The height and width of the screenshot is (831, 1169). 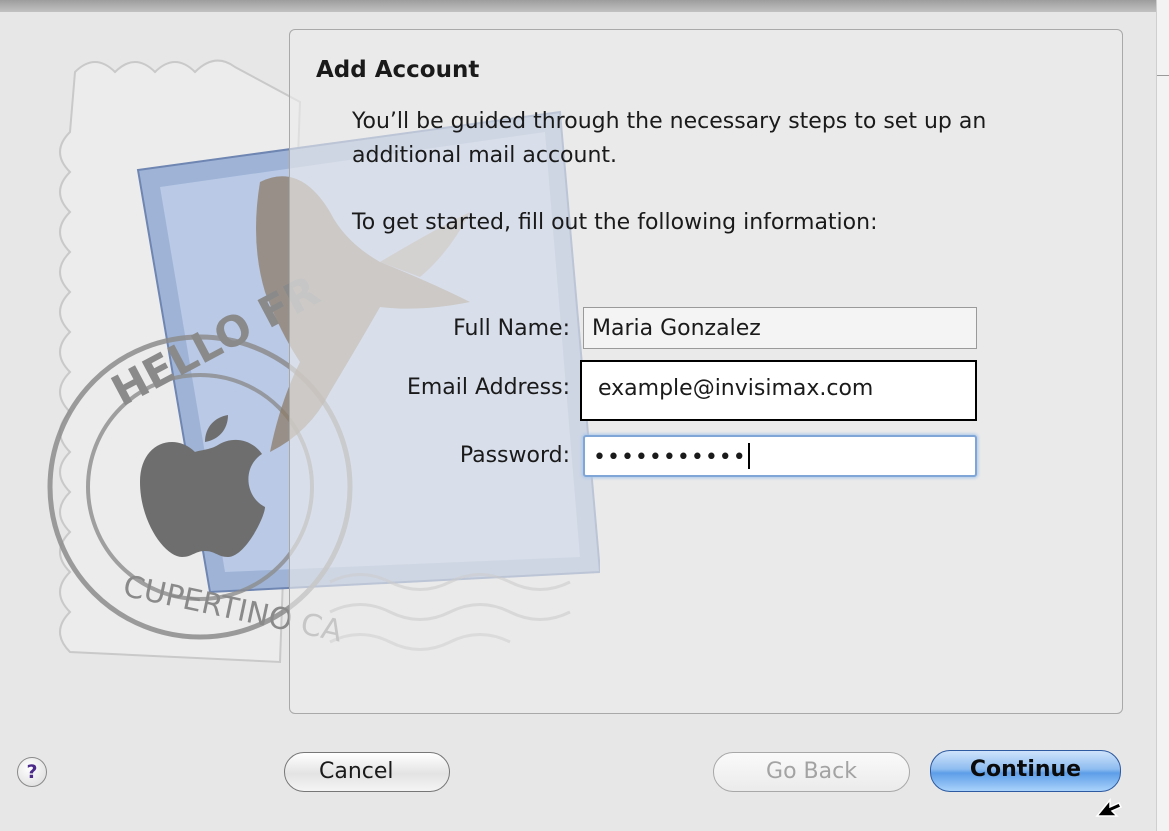 What do you see at coordinates (32, 772) in the screenshot?
I see `help-button: ?` at bounding box center [32, 772].